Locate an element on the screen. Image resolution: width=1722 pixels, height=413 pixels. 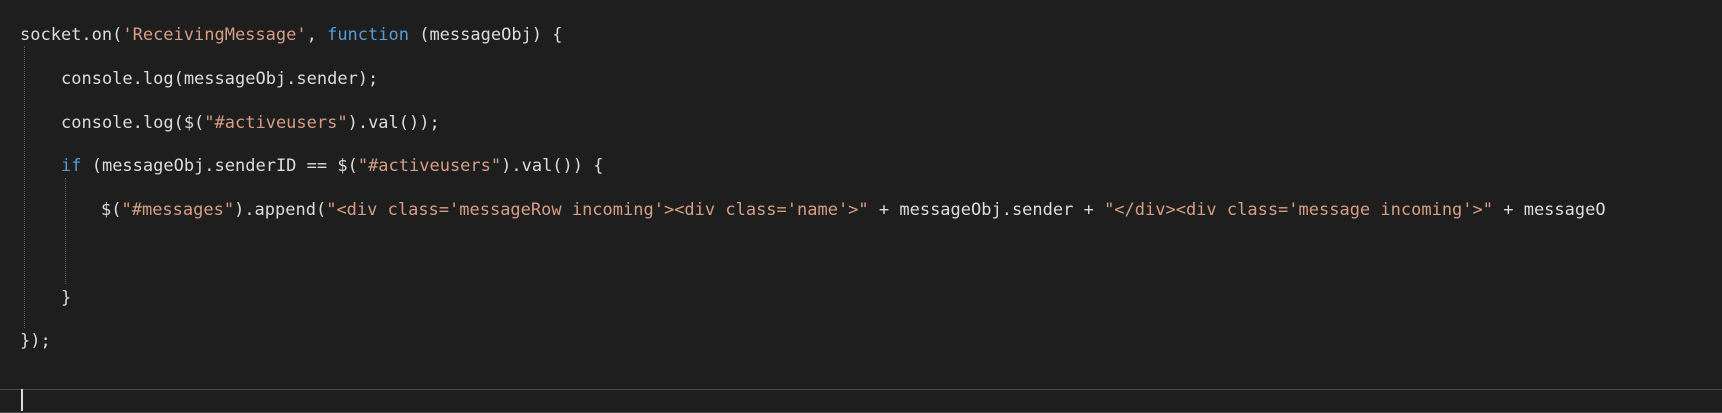
code-token-plain: , is located at coordinates (317, 35).